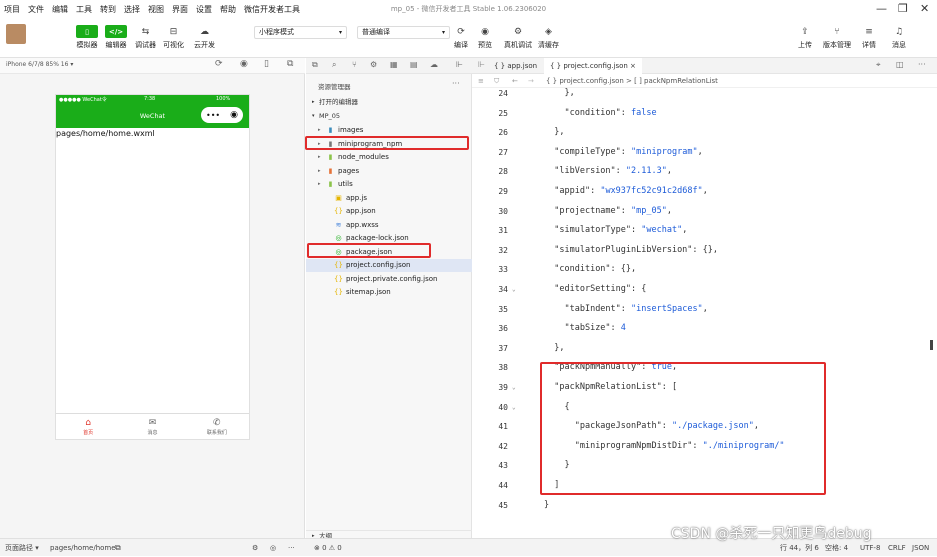 The width and height of the screenshot is (937, 557). What do you see at coordinates (328, 548) in the screenshot?
I see `problems-count: ⊗ 0 ⚠ 0` at bounding box center [328, 548].